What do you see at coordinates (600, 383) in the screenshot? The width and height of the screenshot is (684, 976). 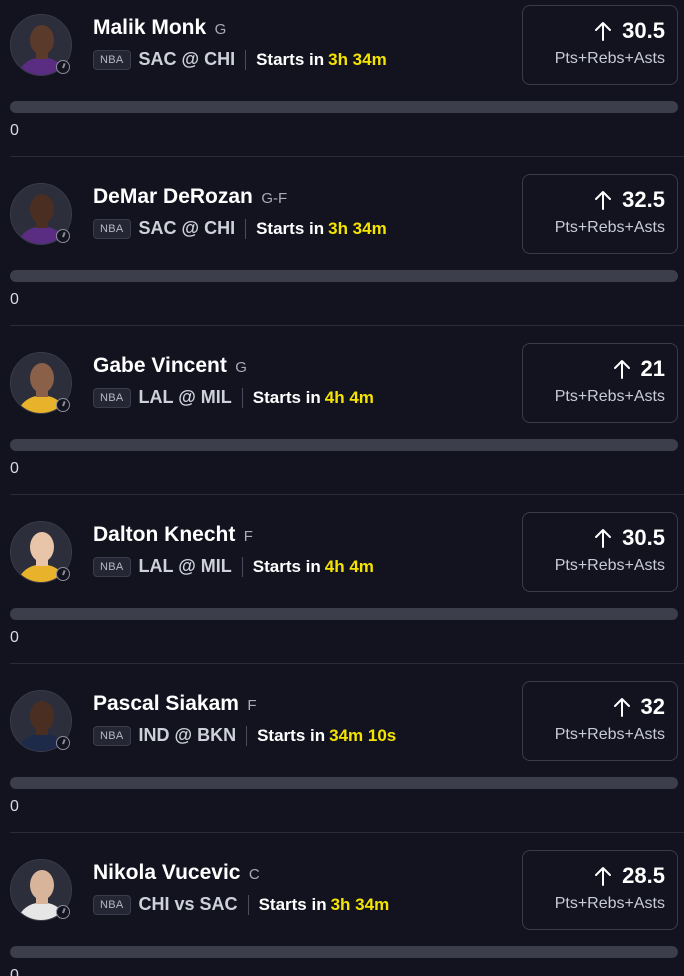 I see `projection-line-box: 21 Pts+Rebs+Asts` at bounding box center [600, 383].